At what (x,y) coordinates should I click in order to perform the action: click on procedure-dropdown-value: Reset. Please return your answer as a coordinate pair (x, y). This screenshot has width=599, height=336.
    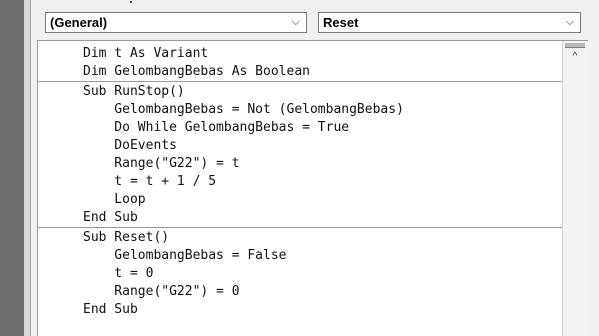
    Looking at the image, I should click on (341, 22).